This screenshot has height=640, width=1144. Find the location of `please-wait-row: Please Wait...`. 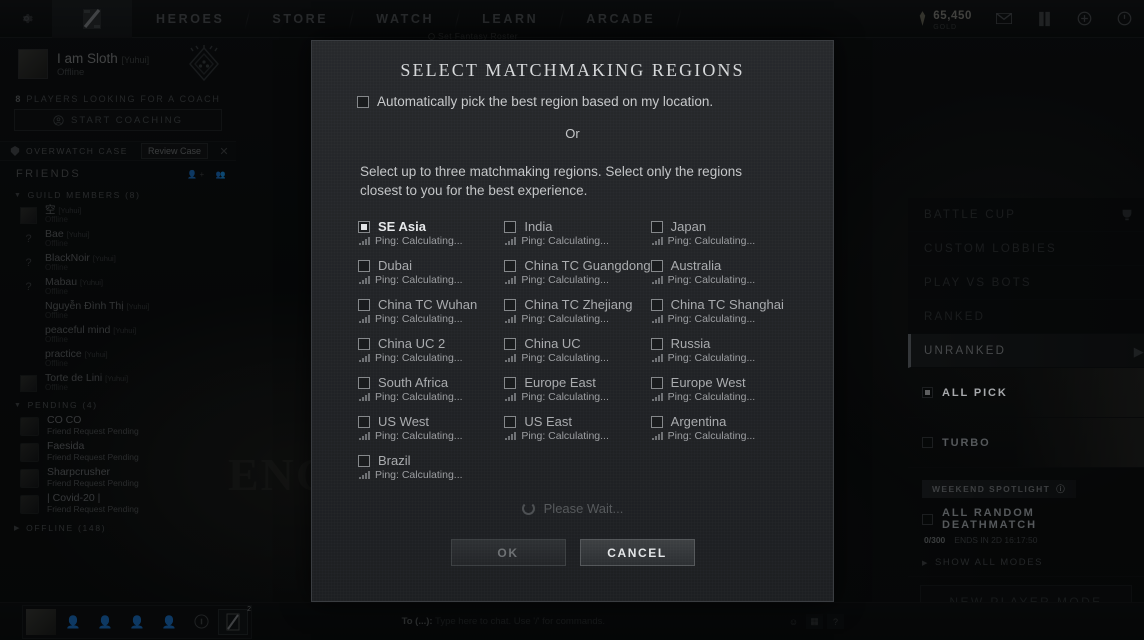

please-wait-row: Please Wait... is located at coordinates (572, 508).